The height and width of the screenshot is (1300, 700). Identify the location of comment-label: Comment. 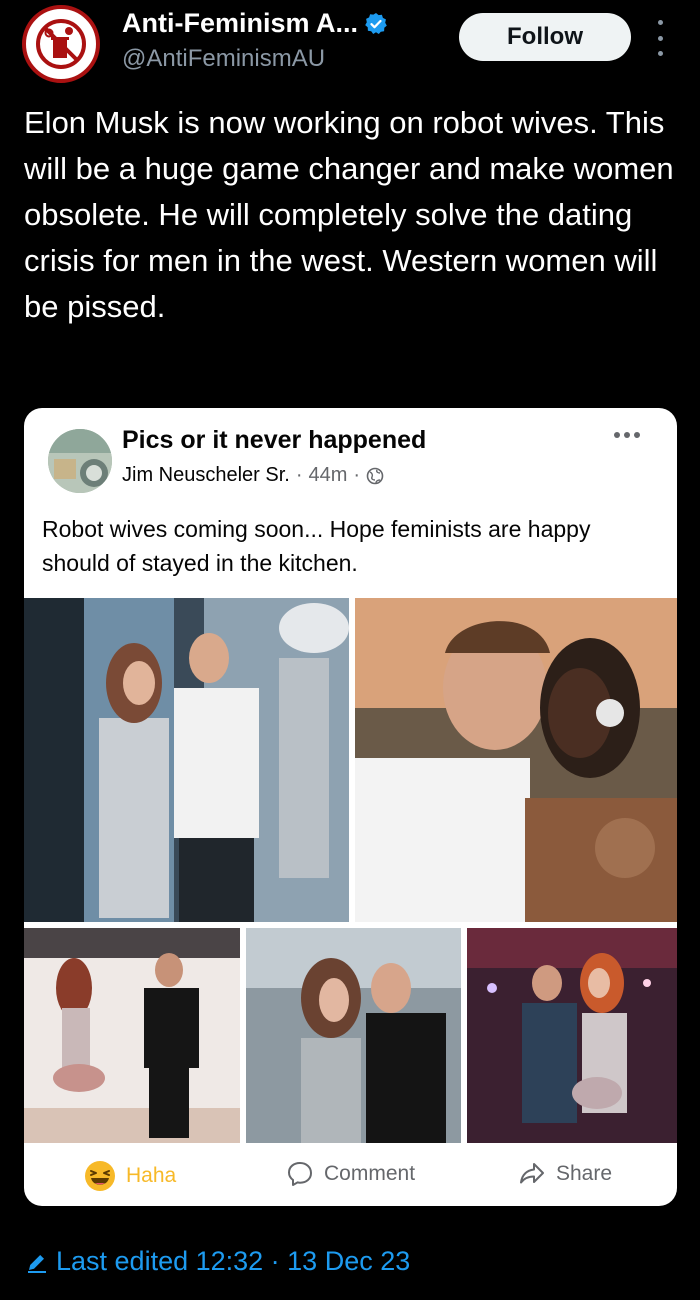
(370, 1173).